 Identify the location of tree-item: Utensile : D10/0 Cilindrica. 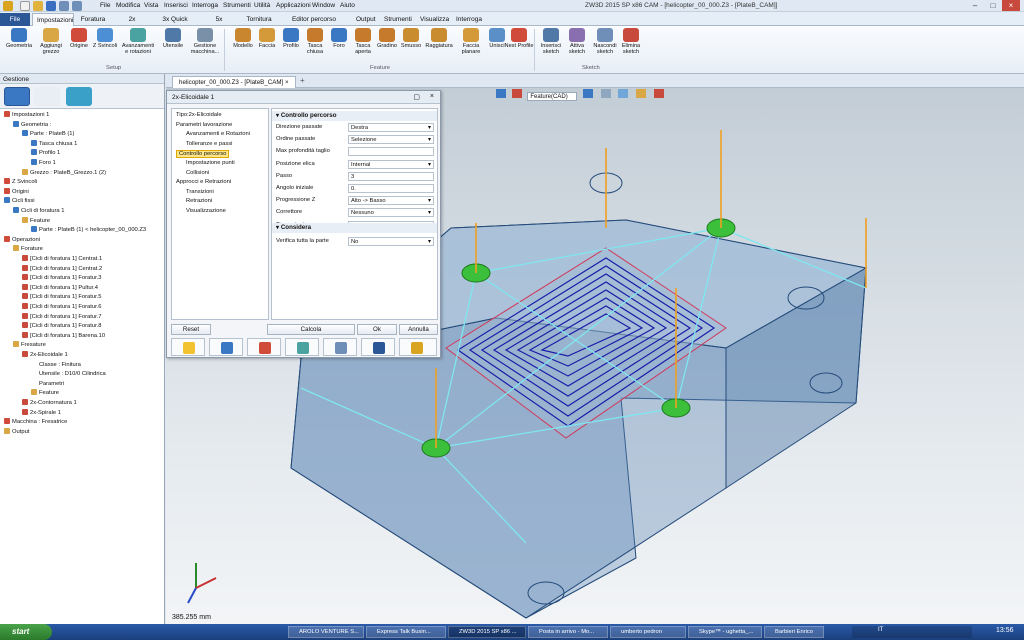
(68, 375).